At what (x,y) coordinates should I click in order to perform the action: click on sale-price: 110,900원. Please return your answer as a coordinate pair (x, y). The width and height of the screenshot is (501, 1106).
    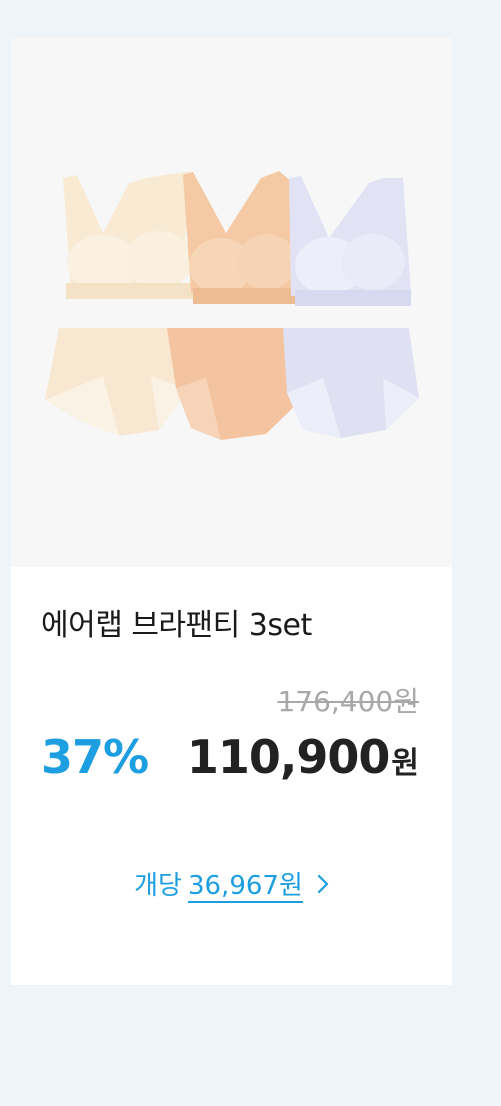
    Looking at the image, I should click on (303, 757).